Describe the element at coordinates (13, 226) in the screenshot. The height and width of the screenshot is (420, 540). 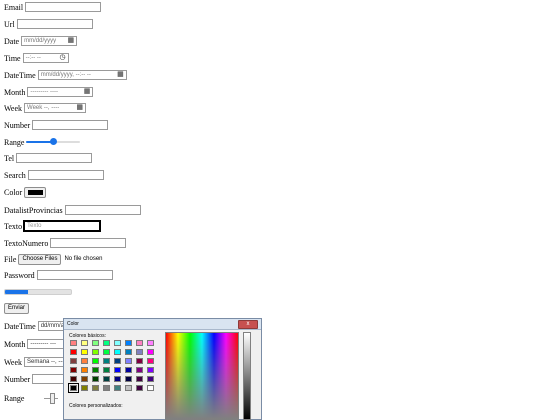
I see `texto-label: Texto` at that location.